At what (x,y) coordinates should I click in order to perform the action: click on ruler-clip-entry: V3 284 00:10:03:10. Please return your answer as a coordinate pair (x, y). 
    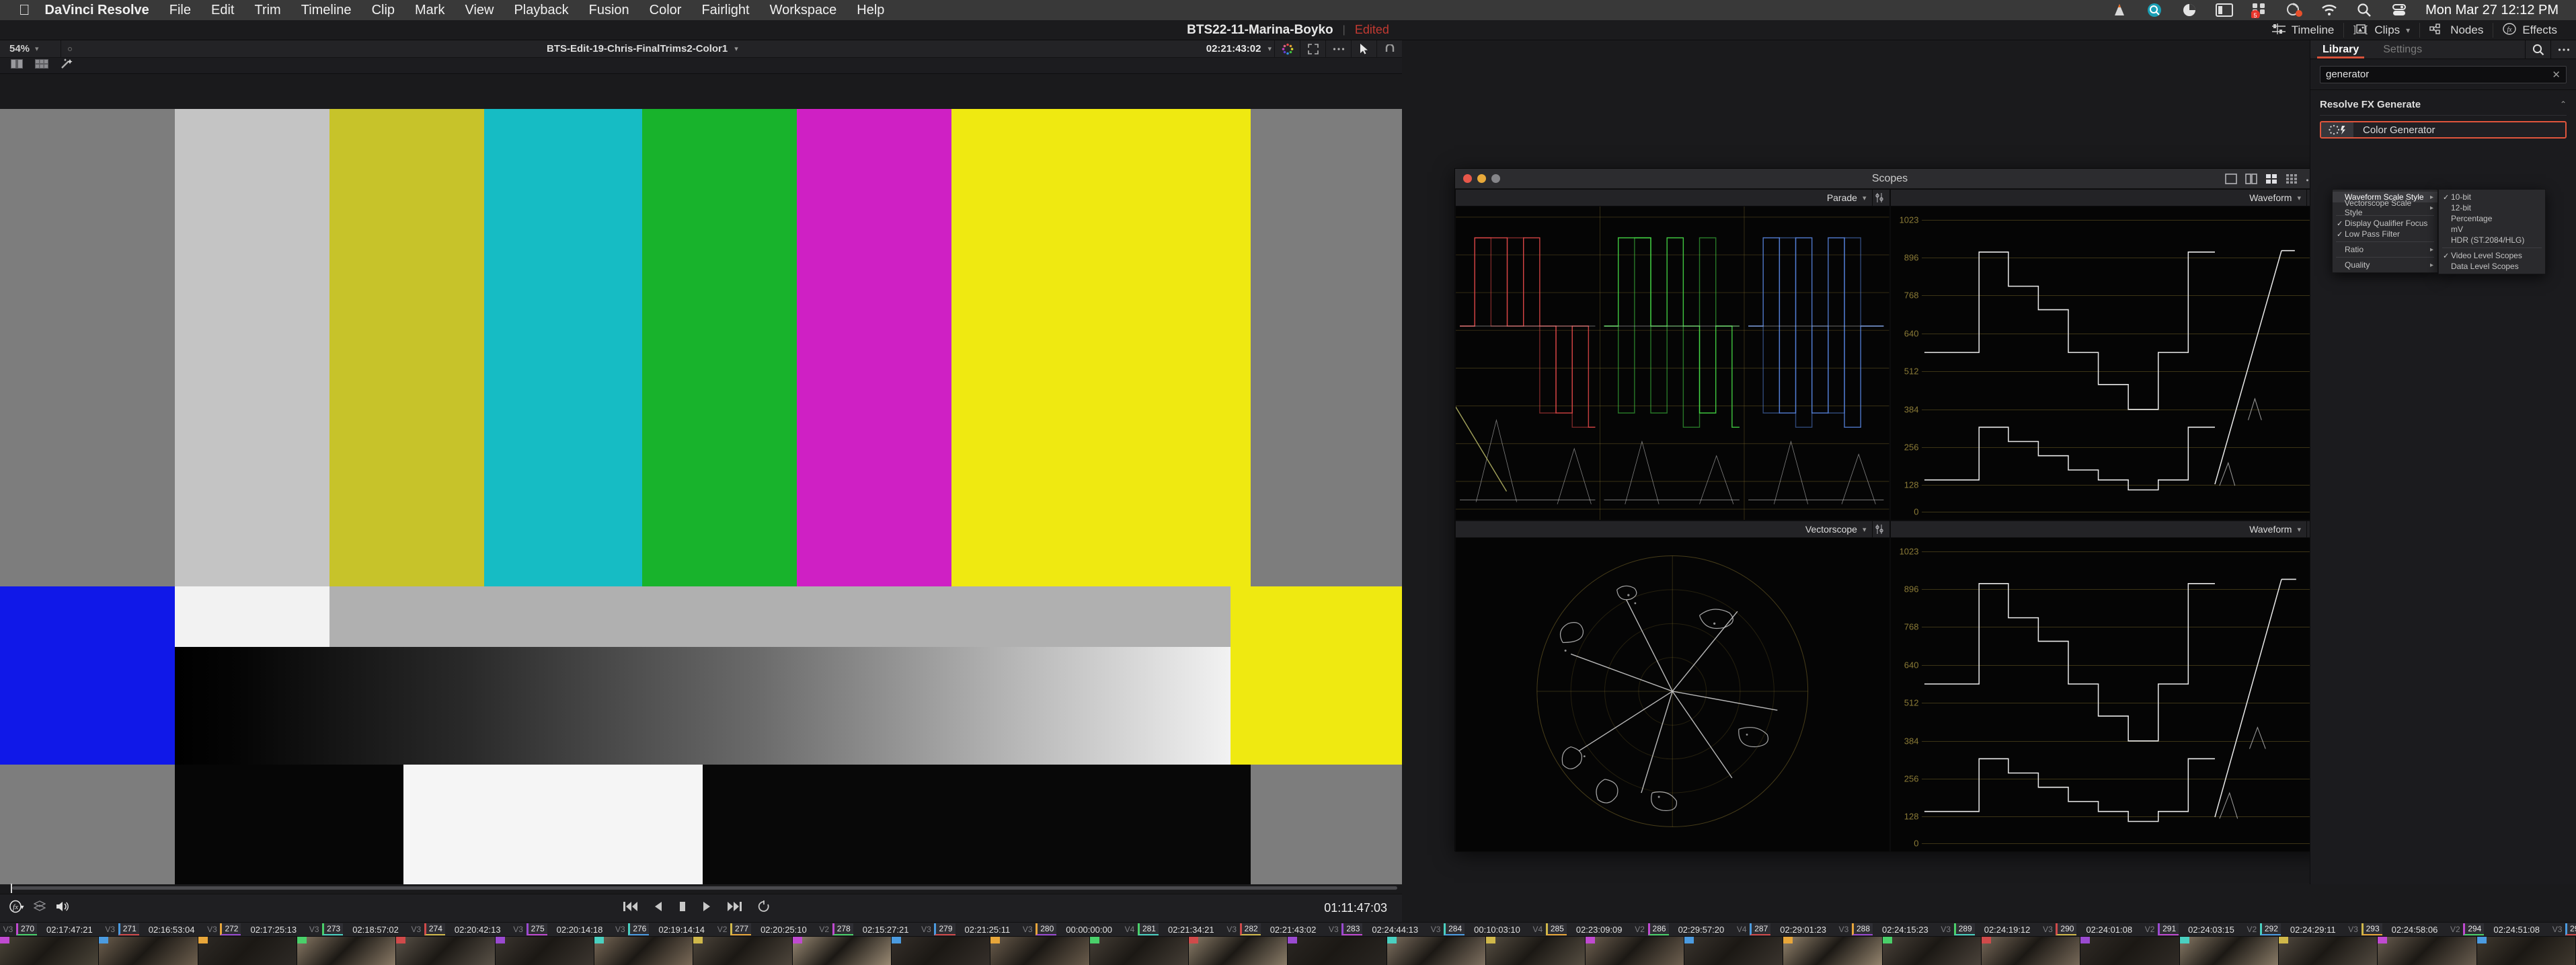
    Looking at the image, I should click on (1479, 929).